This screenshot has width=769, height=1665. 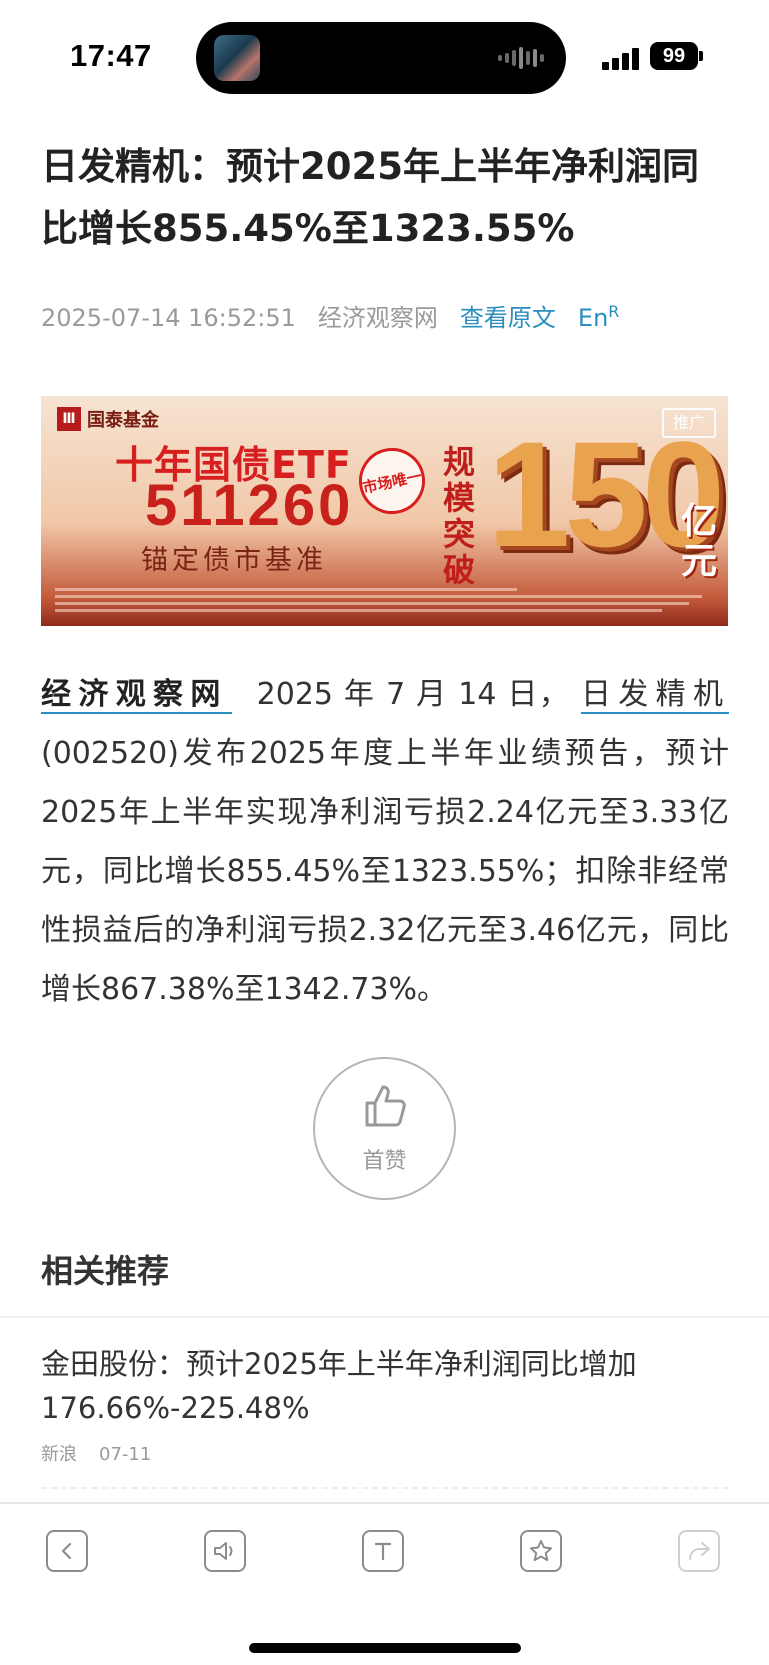 I want to click on status-bar: 17:47 99, so click(x=384, y=55).